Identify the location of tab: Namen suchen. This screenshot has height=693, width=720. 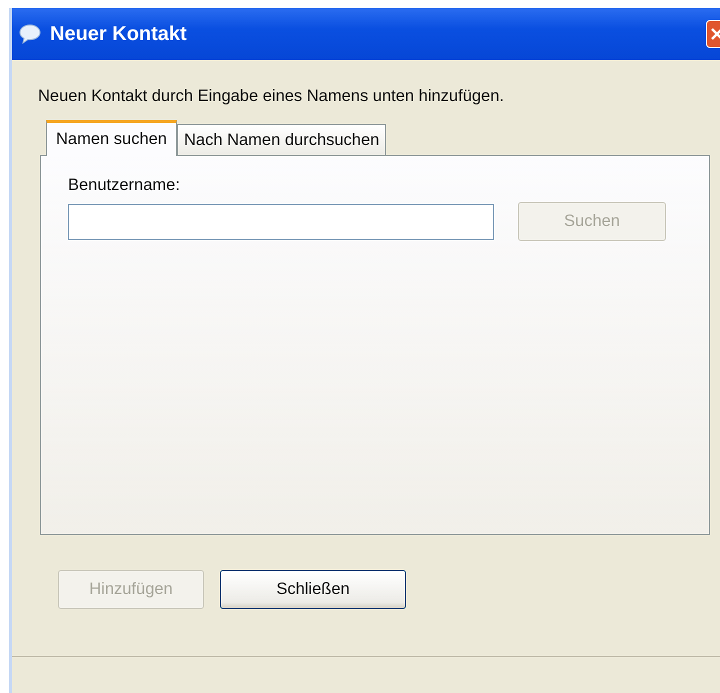
(111, 138).